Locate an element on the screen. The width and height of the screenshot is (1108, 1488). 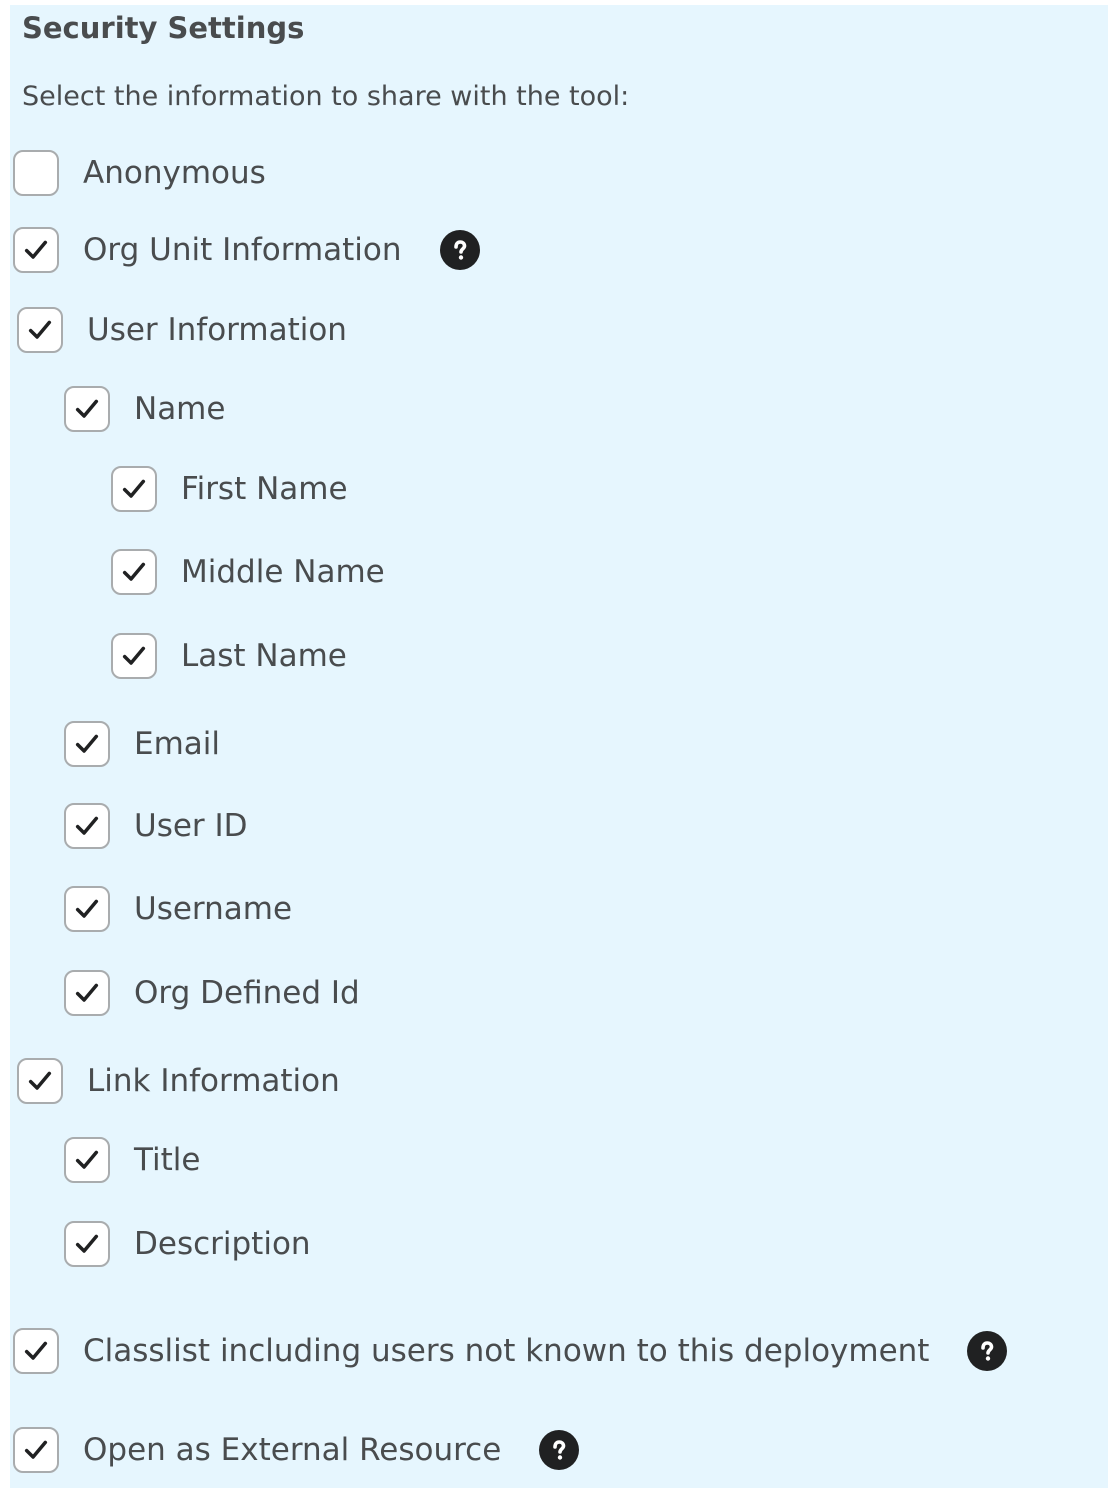
email-checkbox is located at coordinates (87, 744).